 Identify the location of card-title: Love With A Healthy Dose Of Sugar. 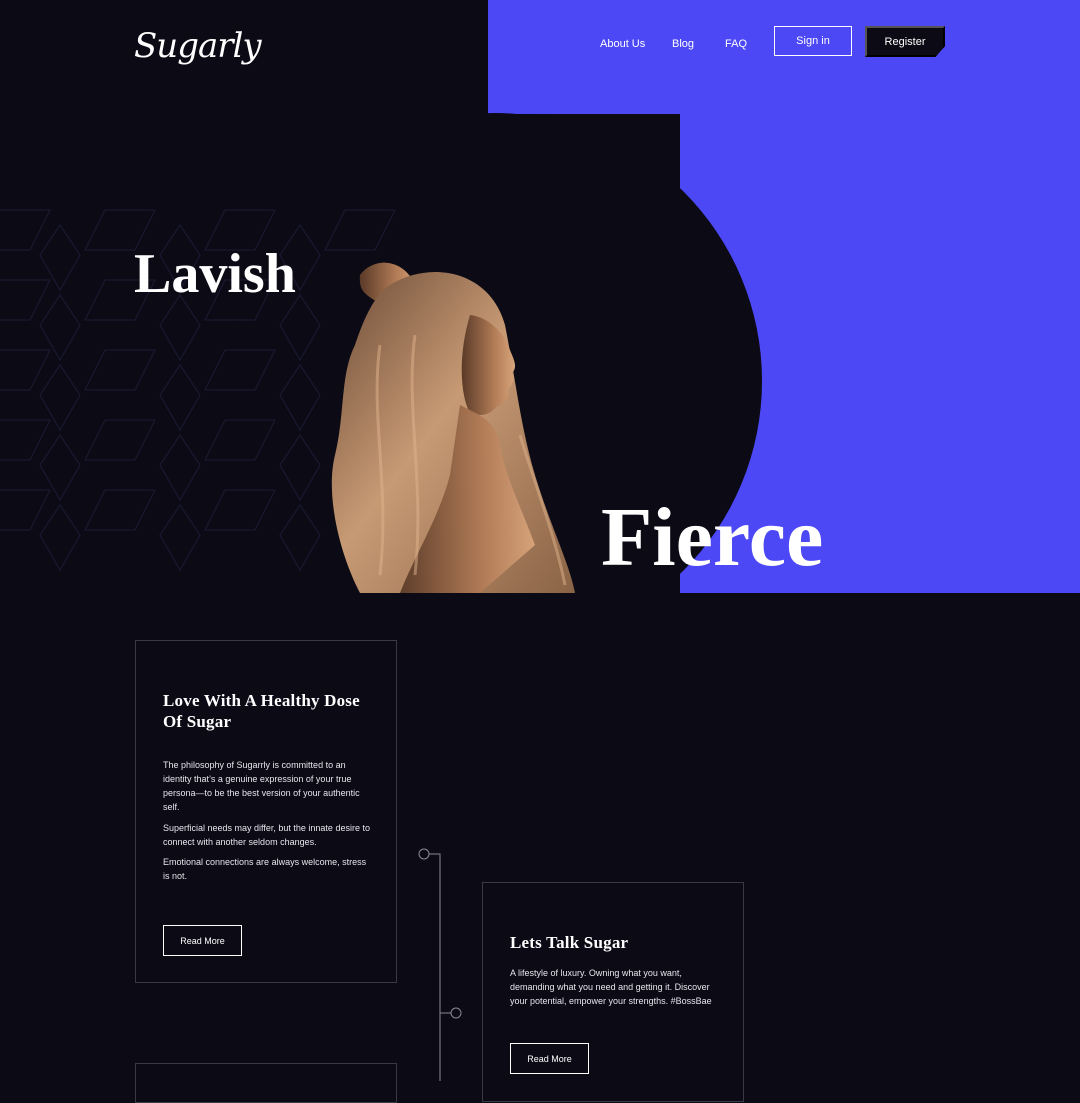
(261, 711).